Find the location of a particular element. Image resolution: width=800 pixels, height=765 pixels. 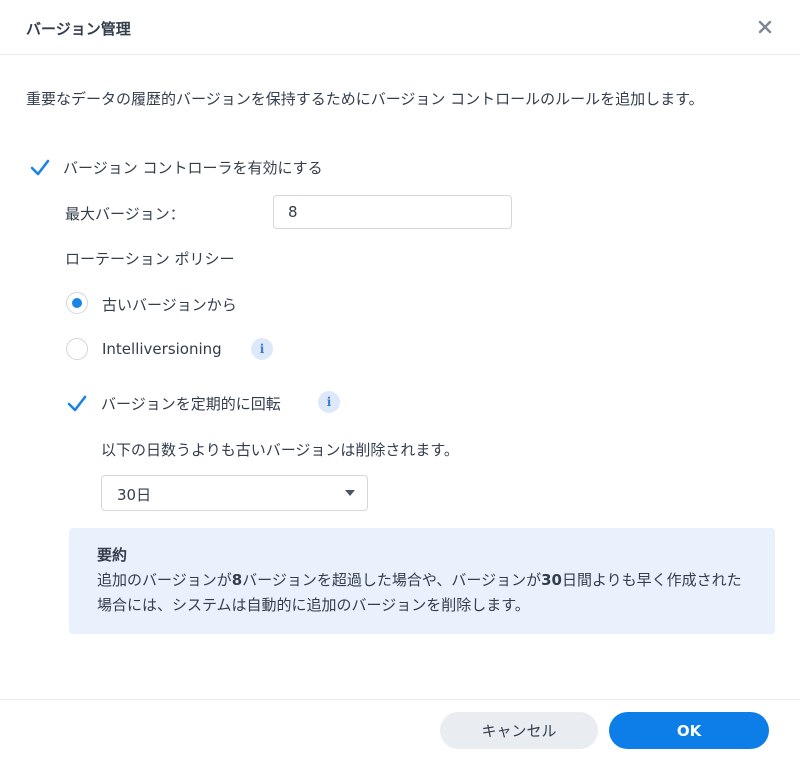

summary-text-part: 追加のバージョンが is located at coordinates (164, 580).